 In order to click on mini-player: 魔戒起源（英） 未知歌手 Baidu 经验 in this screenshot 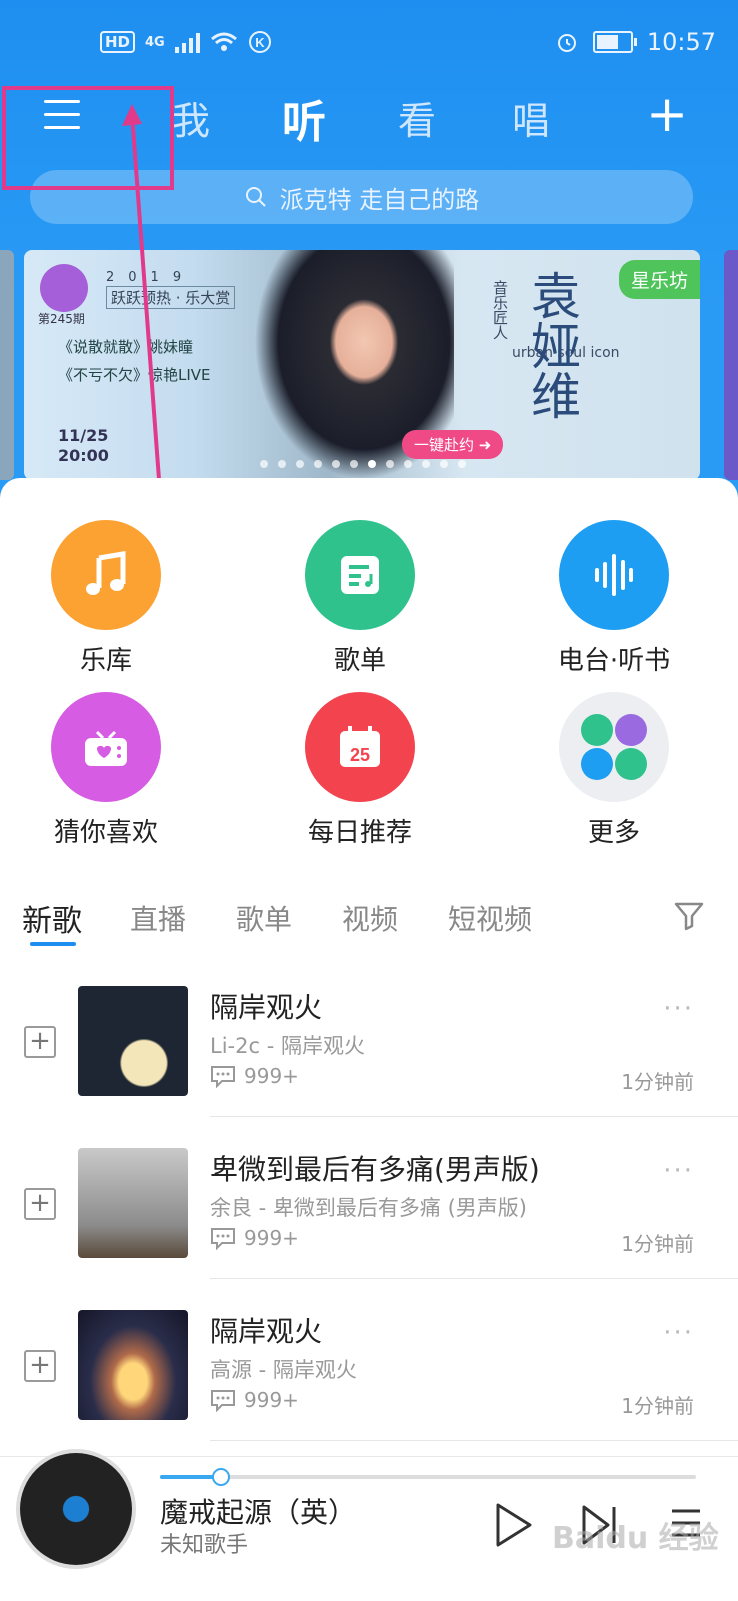, I will do `click(369, 1527)`.